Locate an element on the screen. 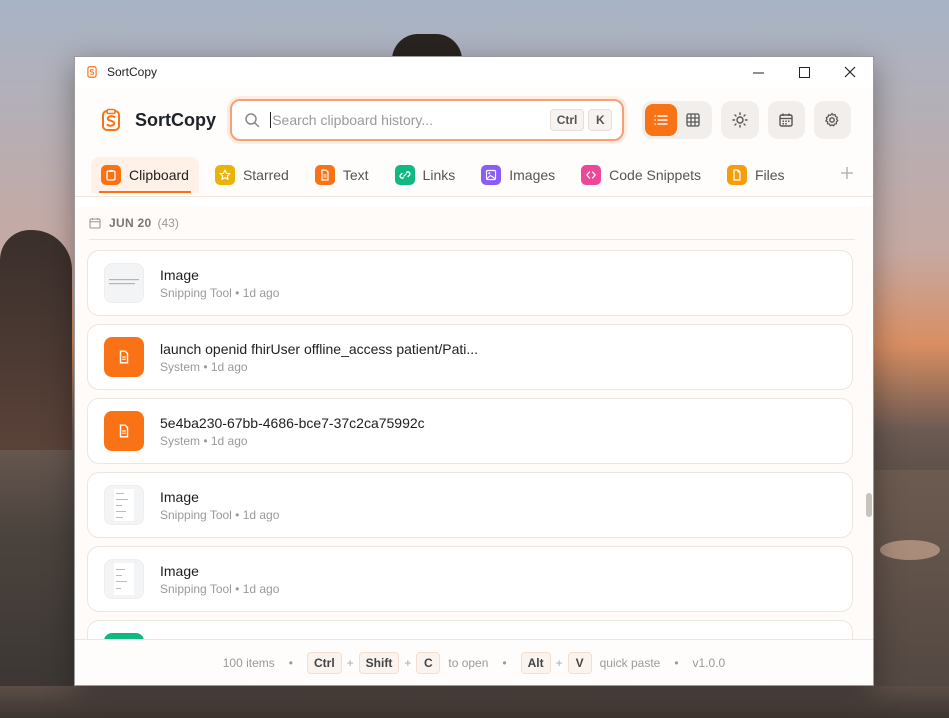 The image size is (949, 718). plus-icon is located at coordinates (847, 173).